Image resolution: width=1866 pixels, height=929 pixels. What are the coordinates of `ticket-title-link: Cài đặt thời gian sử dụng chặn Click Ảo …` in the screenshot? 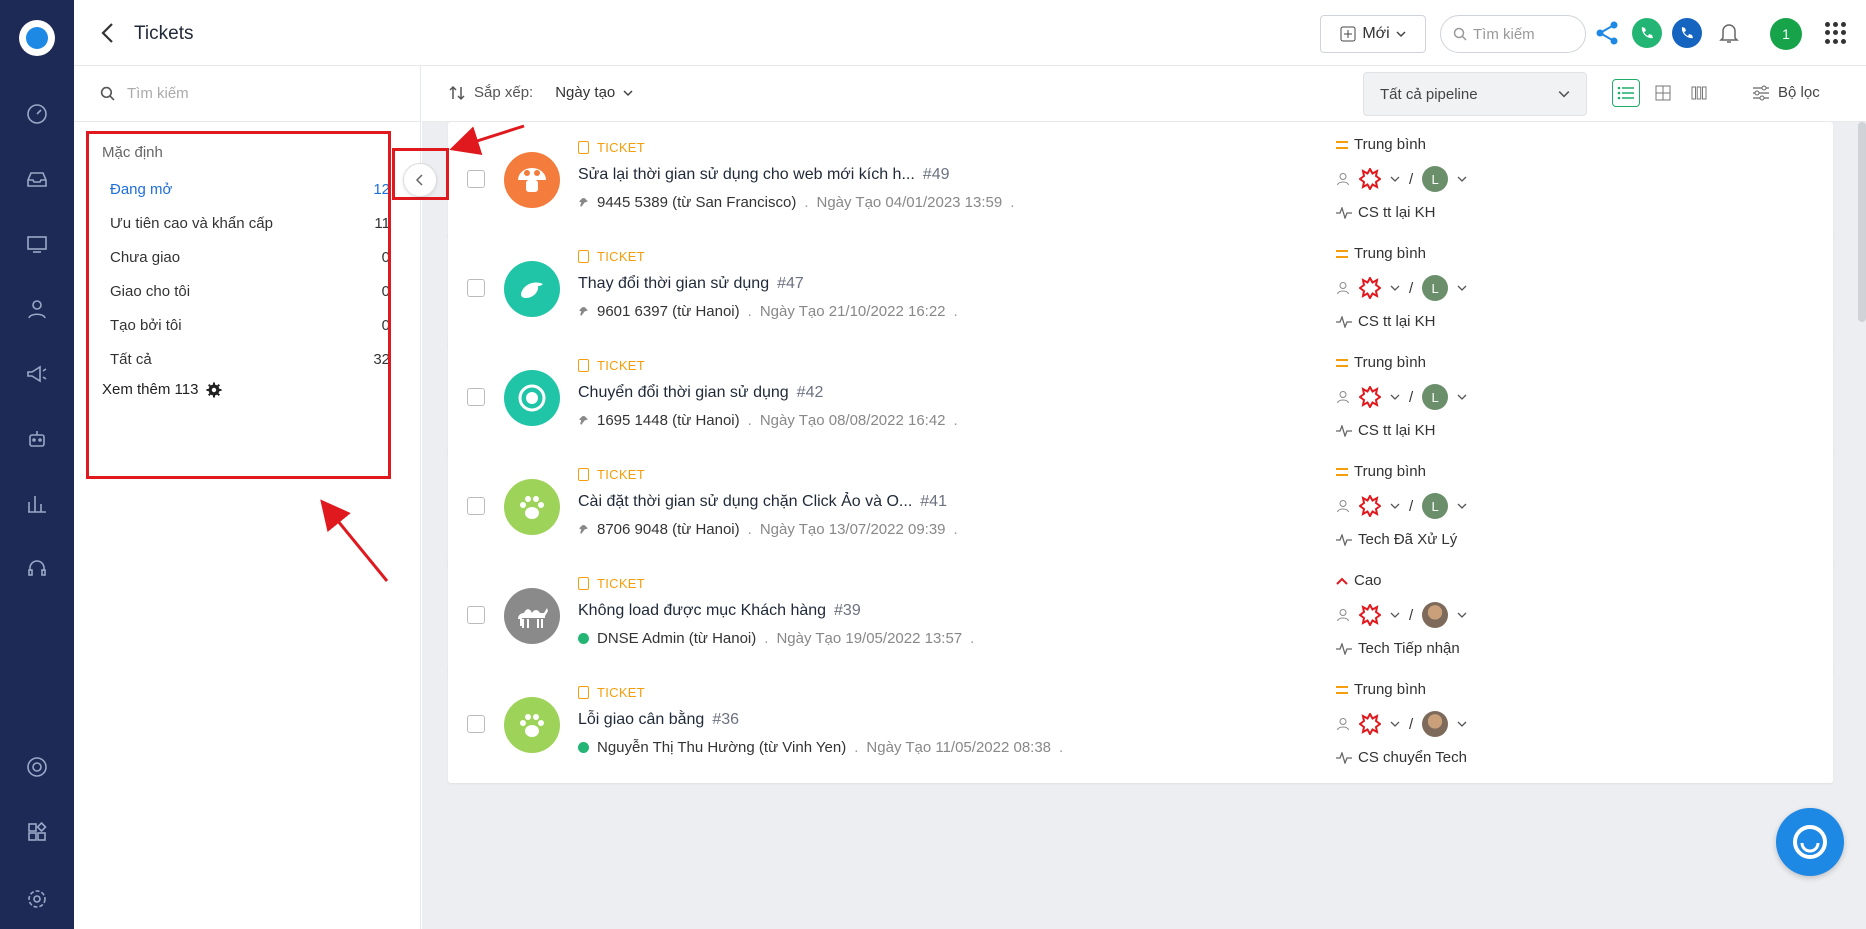 It's located at (762, 502).